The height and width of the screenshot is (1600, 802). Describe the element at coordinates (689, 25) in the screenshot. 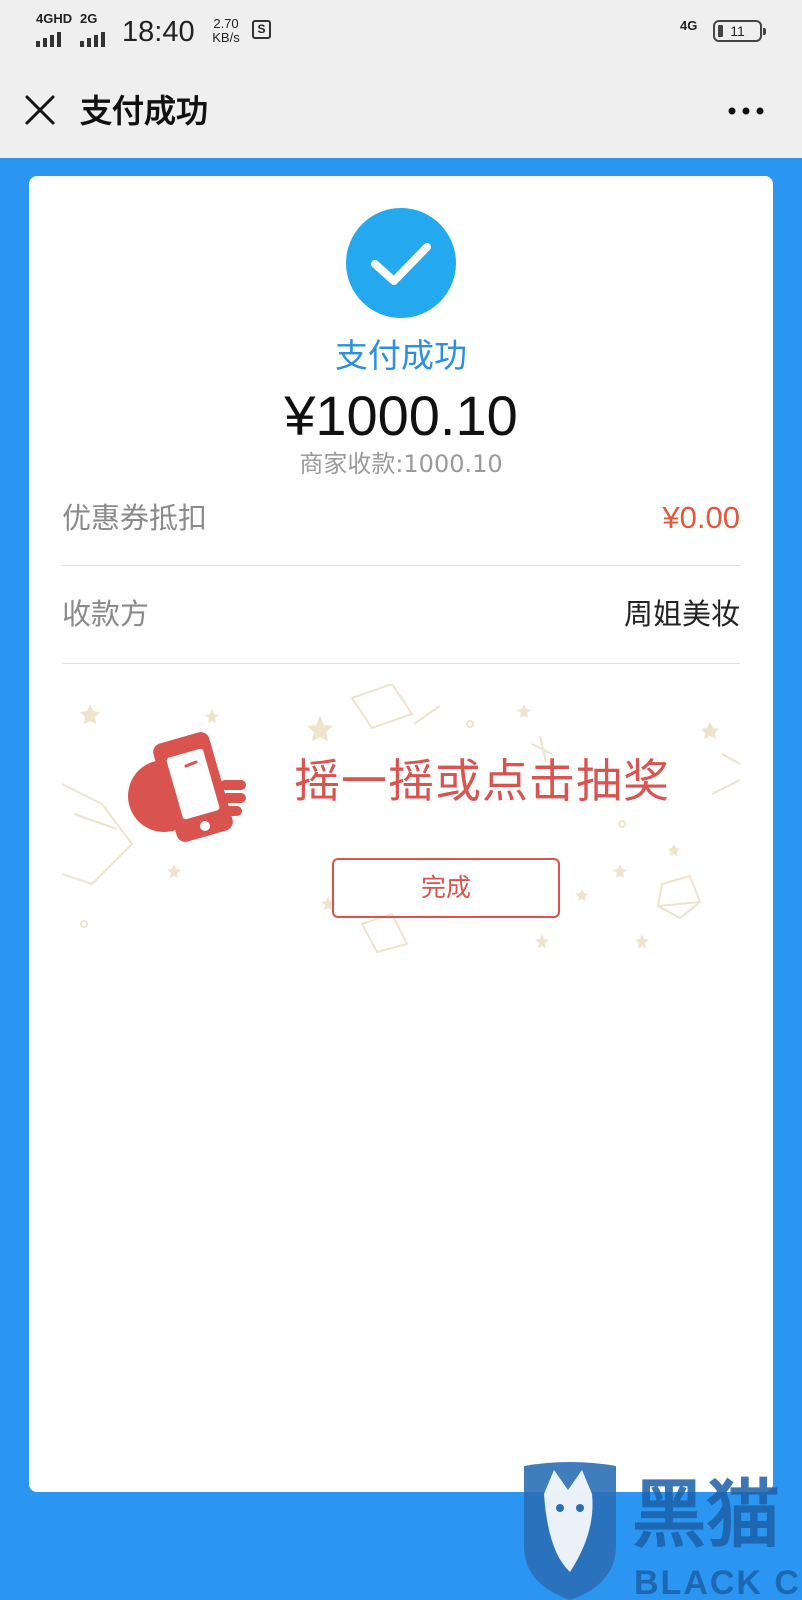

I see `network-label-3: 4G` at that location.